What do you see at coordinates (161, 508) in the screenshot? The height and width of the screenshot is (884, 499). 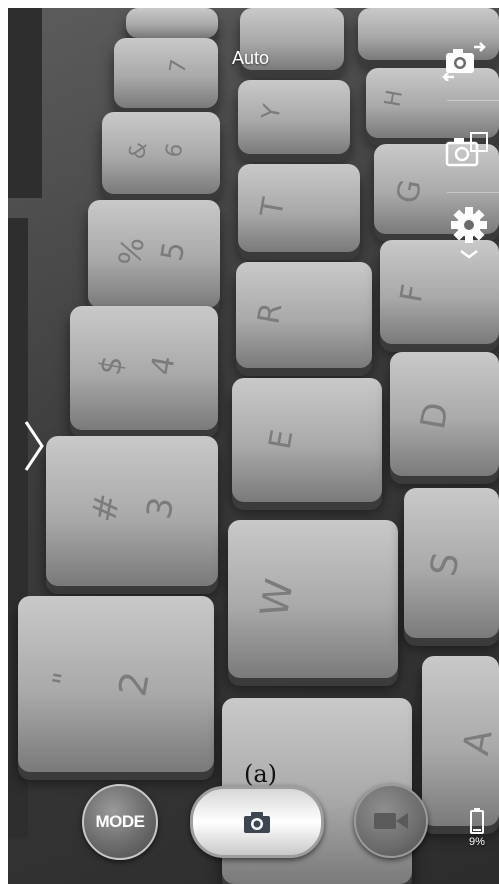 I see `key-legend: 3` at bounding box center [161, 508].